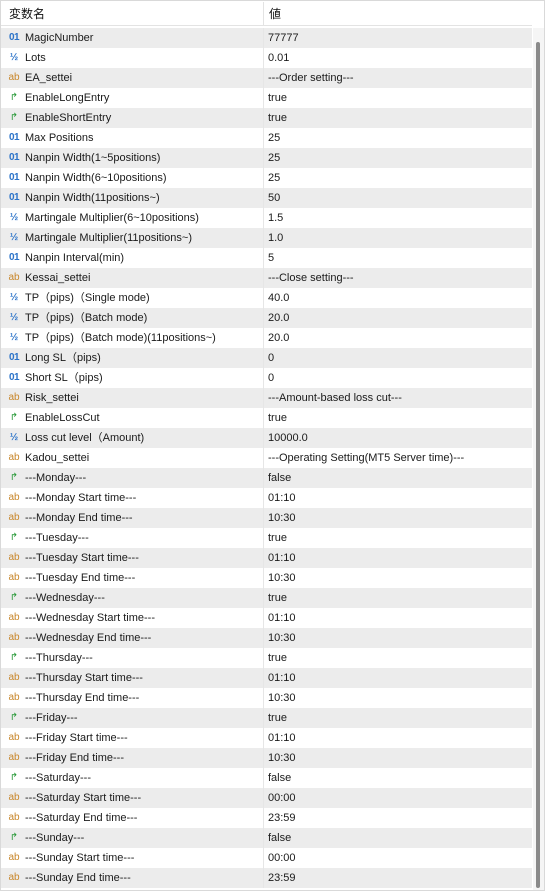  I want to click on parameter-row: ab ---Sunday Start time--- 00:00, so click(266, 858).